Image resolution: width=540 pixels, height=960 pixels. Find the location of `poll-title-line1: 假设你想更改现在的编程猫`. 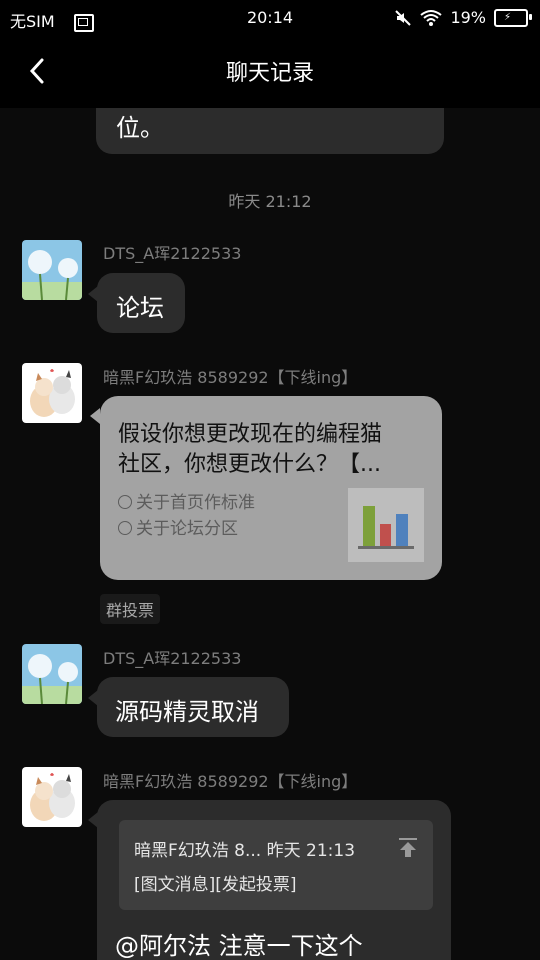

poll-title-line1: 假设你想更改现在的编程猫 is located at coordinates (250, 434).